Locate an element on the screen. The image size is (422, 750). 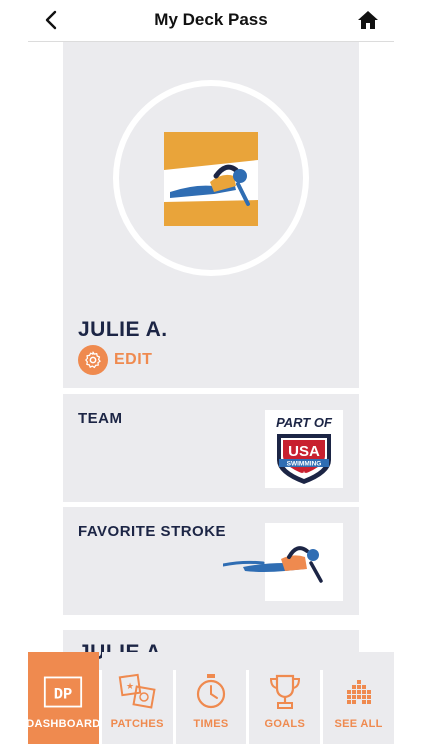
team-label: TEAM is located at coordinates (100, 418).